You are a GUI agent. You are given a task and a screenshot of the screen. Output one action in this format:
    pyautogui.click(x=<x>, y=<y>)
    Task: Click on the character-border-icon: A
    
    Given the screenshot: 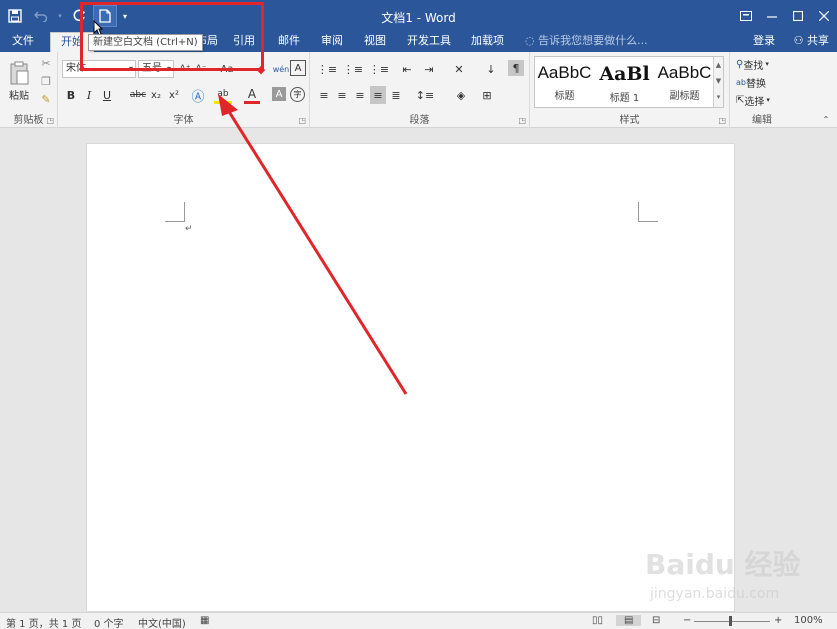 What is the action you would take?
    pyautogui.click(x=298, y=68)
    